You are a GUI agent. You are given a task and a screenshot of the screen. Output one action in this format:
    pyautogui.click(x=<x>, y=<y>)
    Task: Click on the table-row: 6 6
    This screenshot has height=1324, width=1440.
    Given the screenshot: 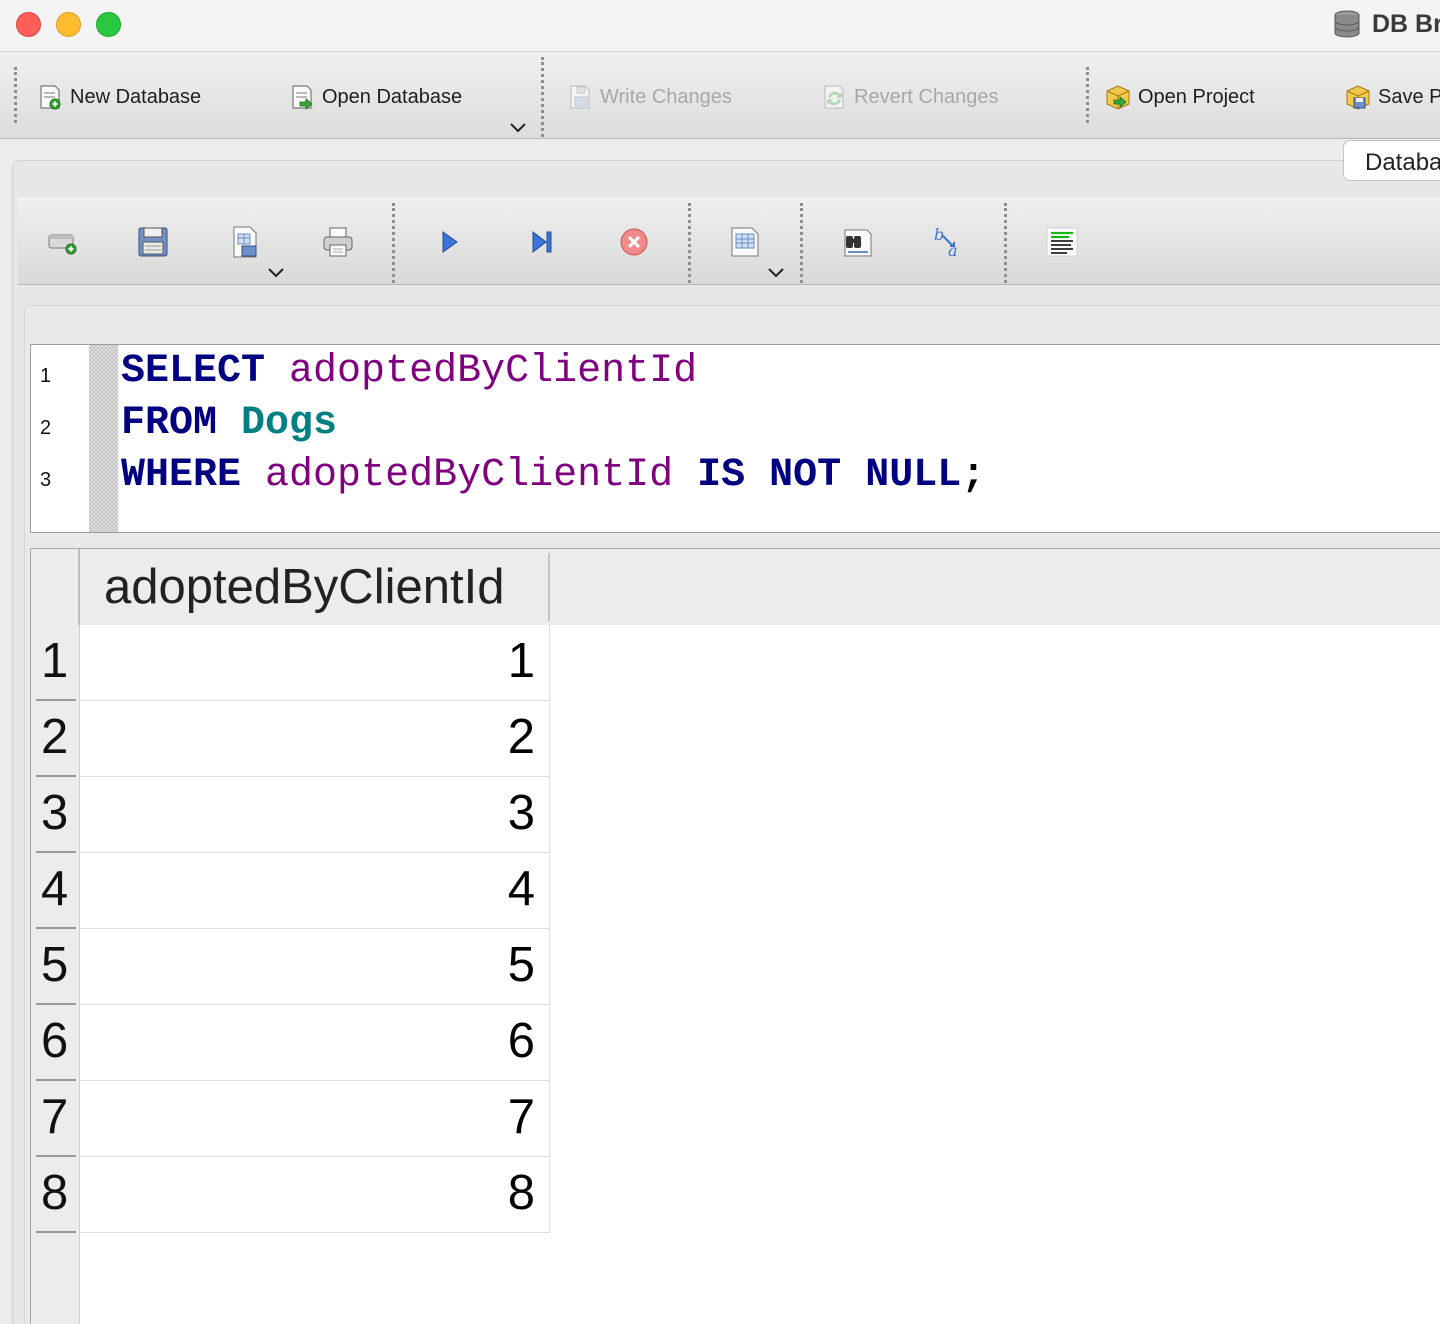 What is the action you would take?
    pyautogui.click(x=291, y=1043)
    